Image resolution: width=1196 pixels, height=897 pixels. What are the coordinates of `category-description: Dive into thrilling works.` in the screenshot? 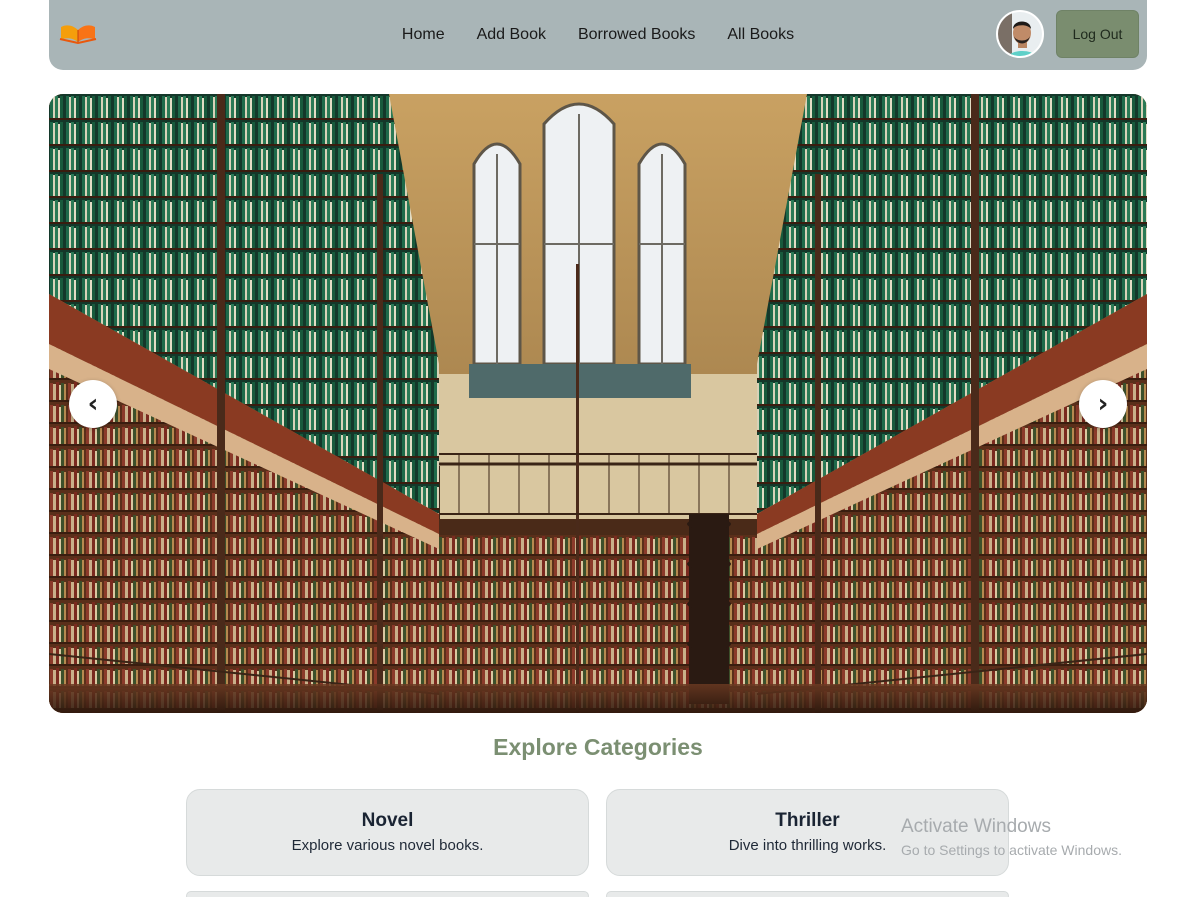 It's located at (807, 845).